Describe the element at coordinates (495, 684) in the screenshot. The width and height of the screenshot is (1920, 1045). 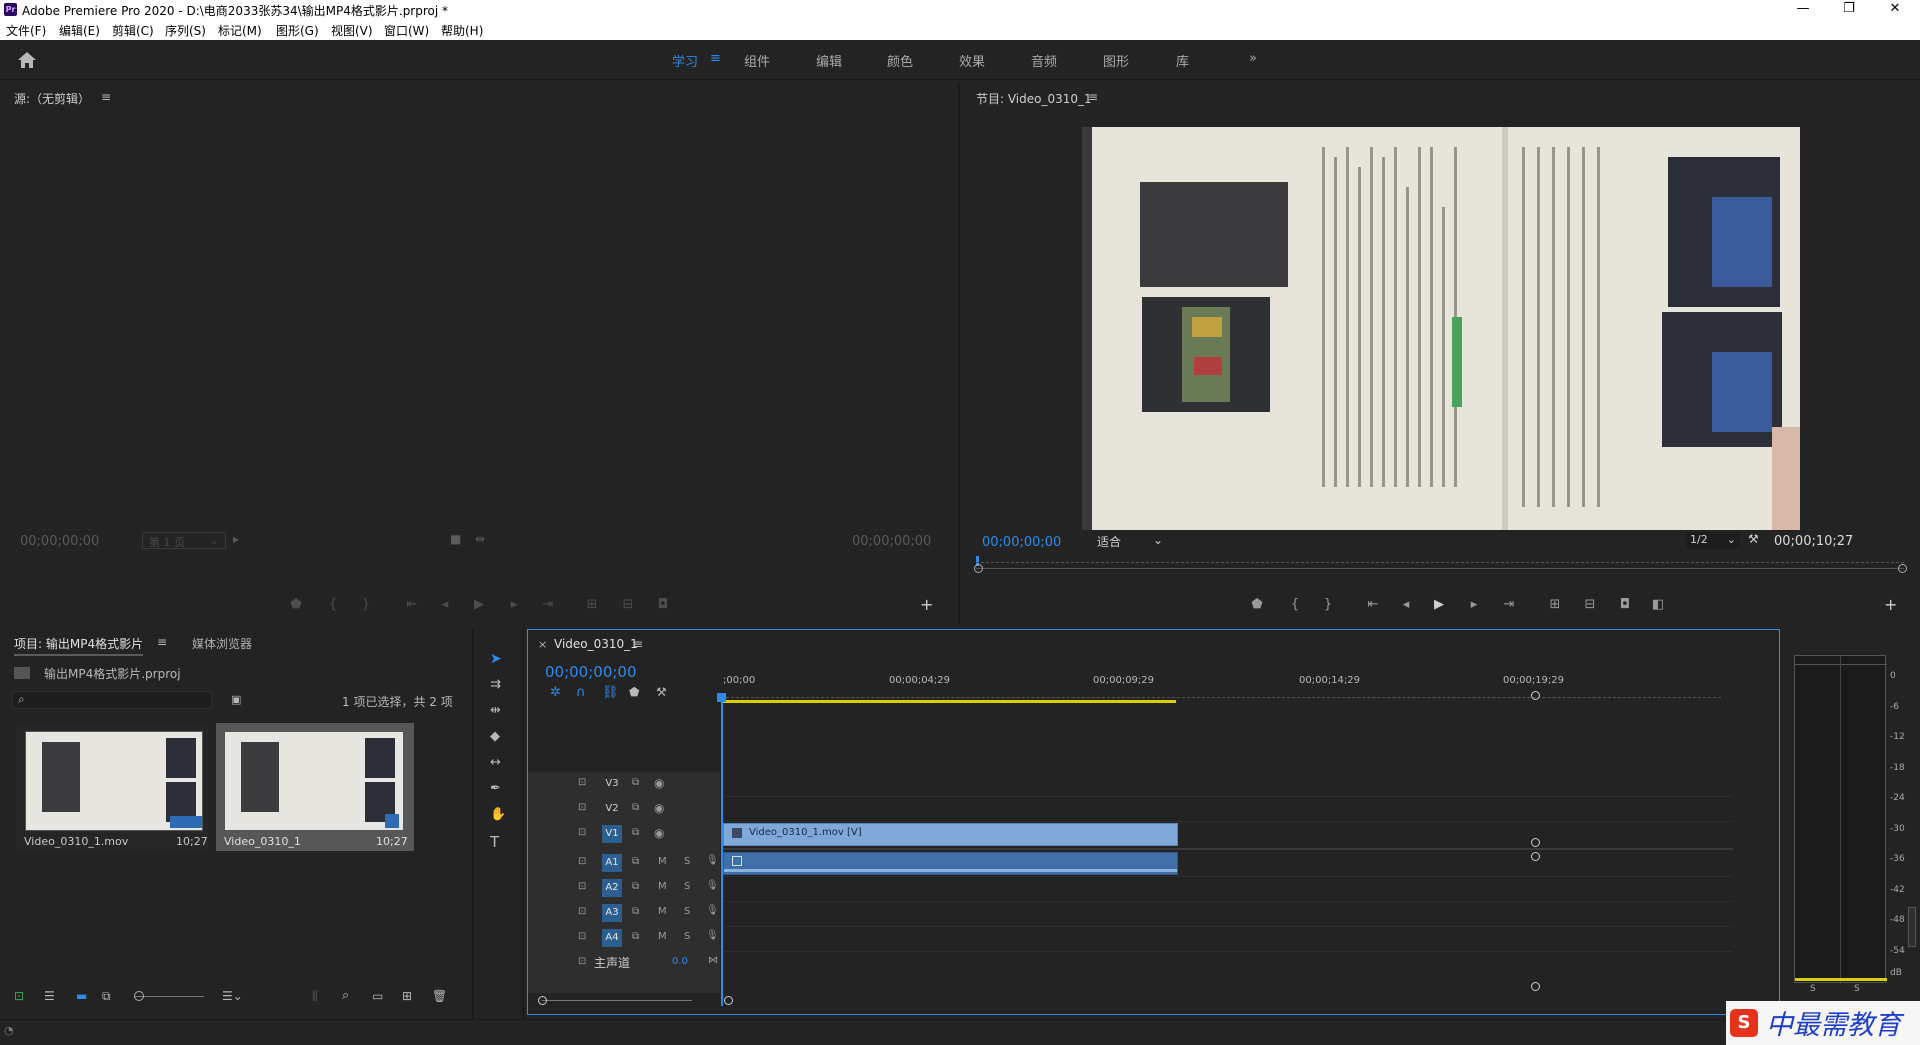
I see `track-select-tool-icon: ⇉` at that location.